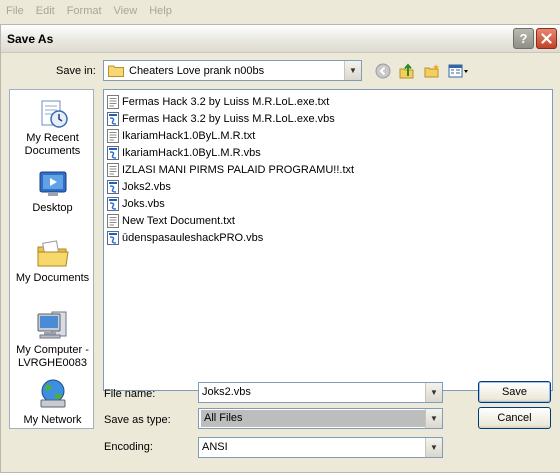 This screenshot has height=473, width=560. What do you see at coordinates (162, 11) in the screenshot?
I see `menu-help: Help` at bounding box center [162, 11].